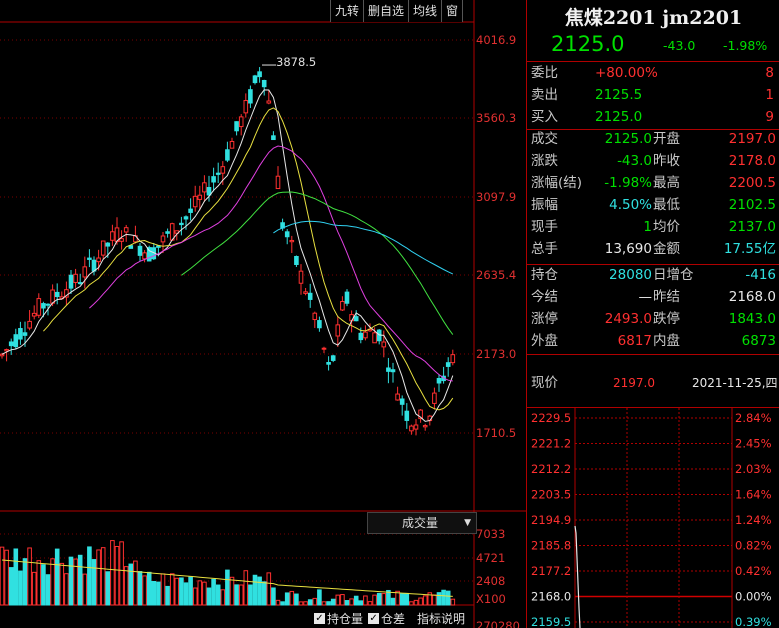 This screenshot has height=628, width=779. Describe the element at coordinates (441, 618) in the screenshot. I see `indicator-help-link: 指标说明` at that location.